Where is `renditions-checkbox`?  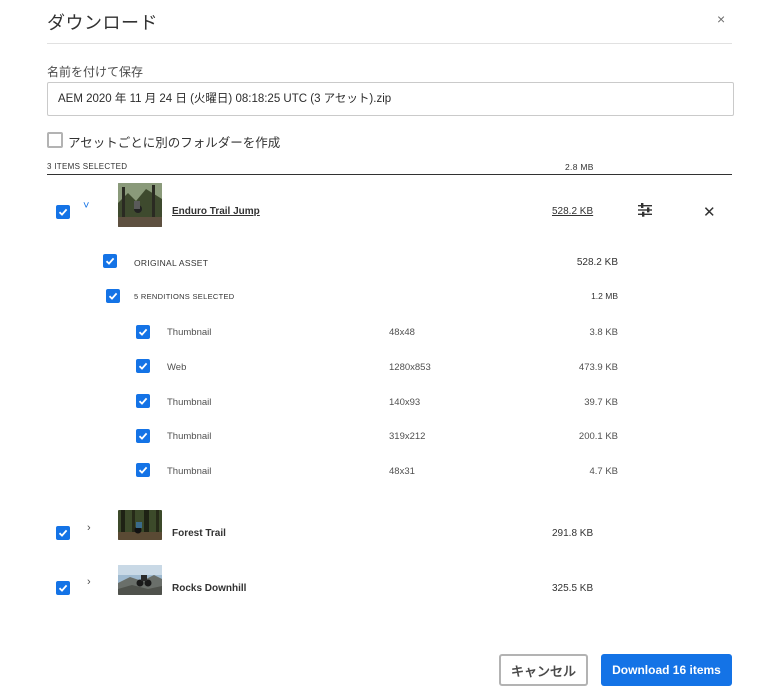
renditions-checkbox is located at coordinates (113, 296).